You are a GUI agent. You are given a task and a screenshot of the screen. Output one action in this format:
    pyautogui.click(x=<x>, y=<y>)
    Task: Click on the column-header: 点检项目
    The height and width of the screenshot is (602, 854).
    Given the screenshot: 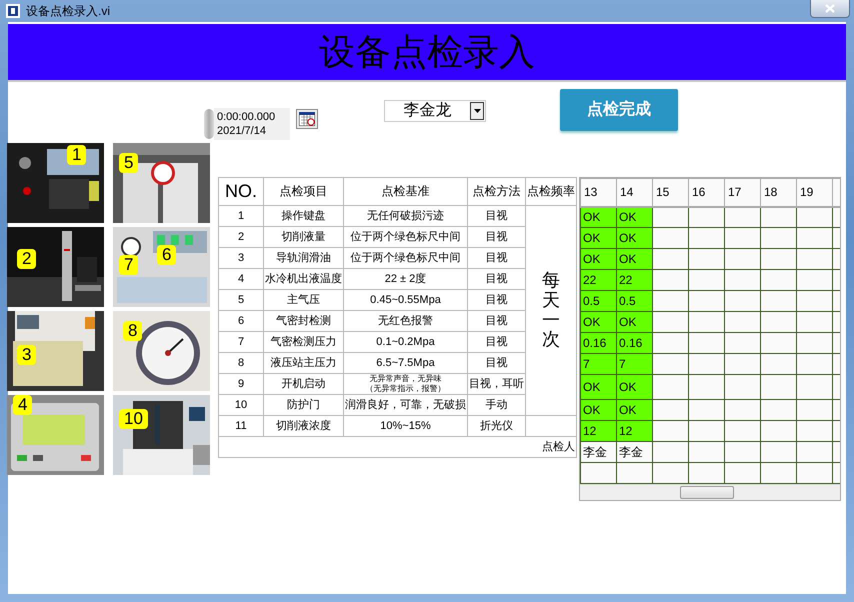 What is the action you would take?
    pyautogui.click(x=304, y=192)
    